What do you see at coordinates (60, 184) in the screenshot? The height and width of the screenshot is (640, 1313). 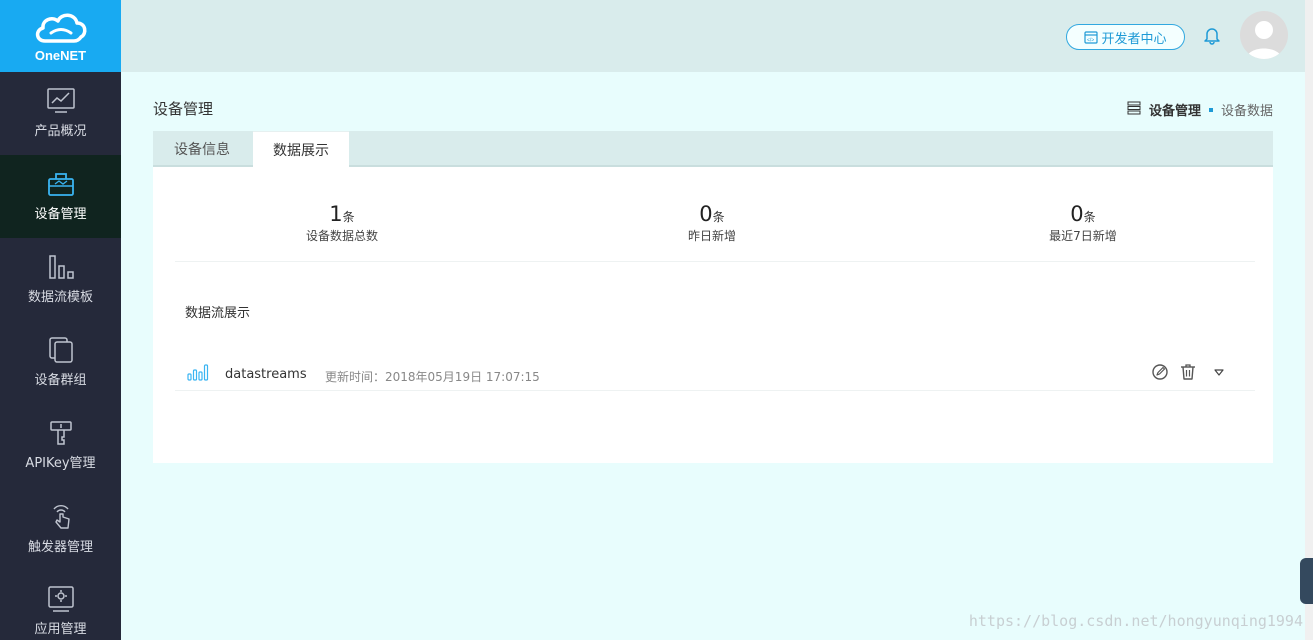 I see `device-box-icon` at bounding box center [60, 184].